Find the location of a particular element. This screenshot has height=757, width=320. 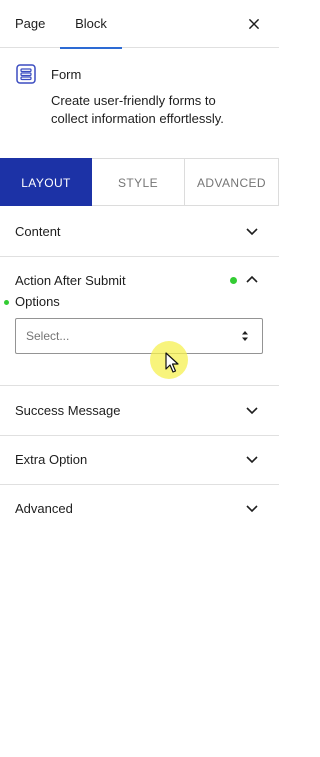

select-arrows-icon is located at coordinates (245, 336).